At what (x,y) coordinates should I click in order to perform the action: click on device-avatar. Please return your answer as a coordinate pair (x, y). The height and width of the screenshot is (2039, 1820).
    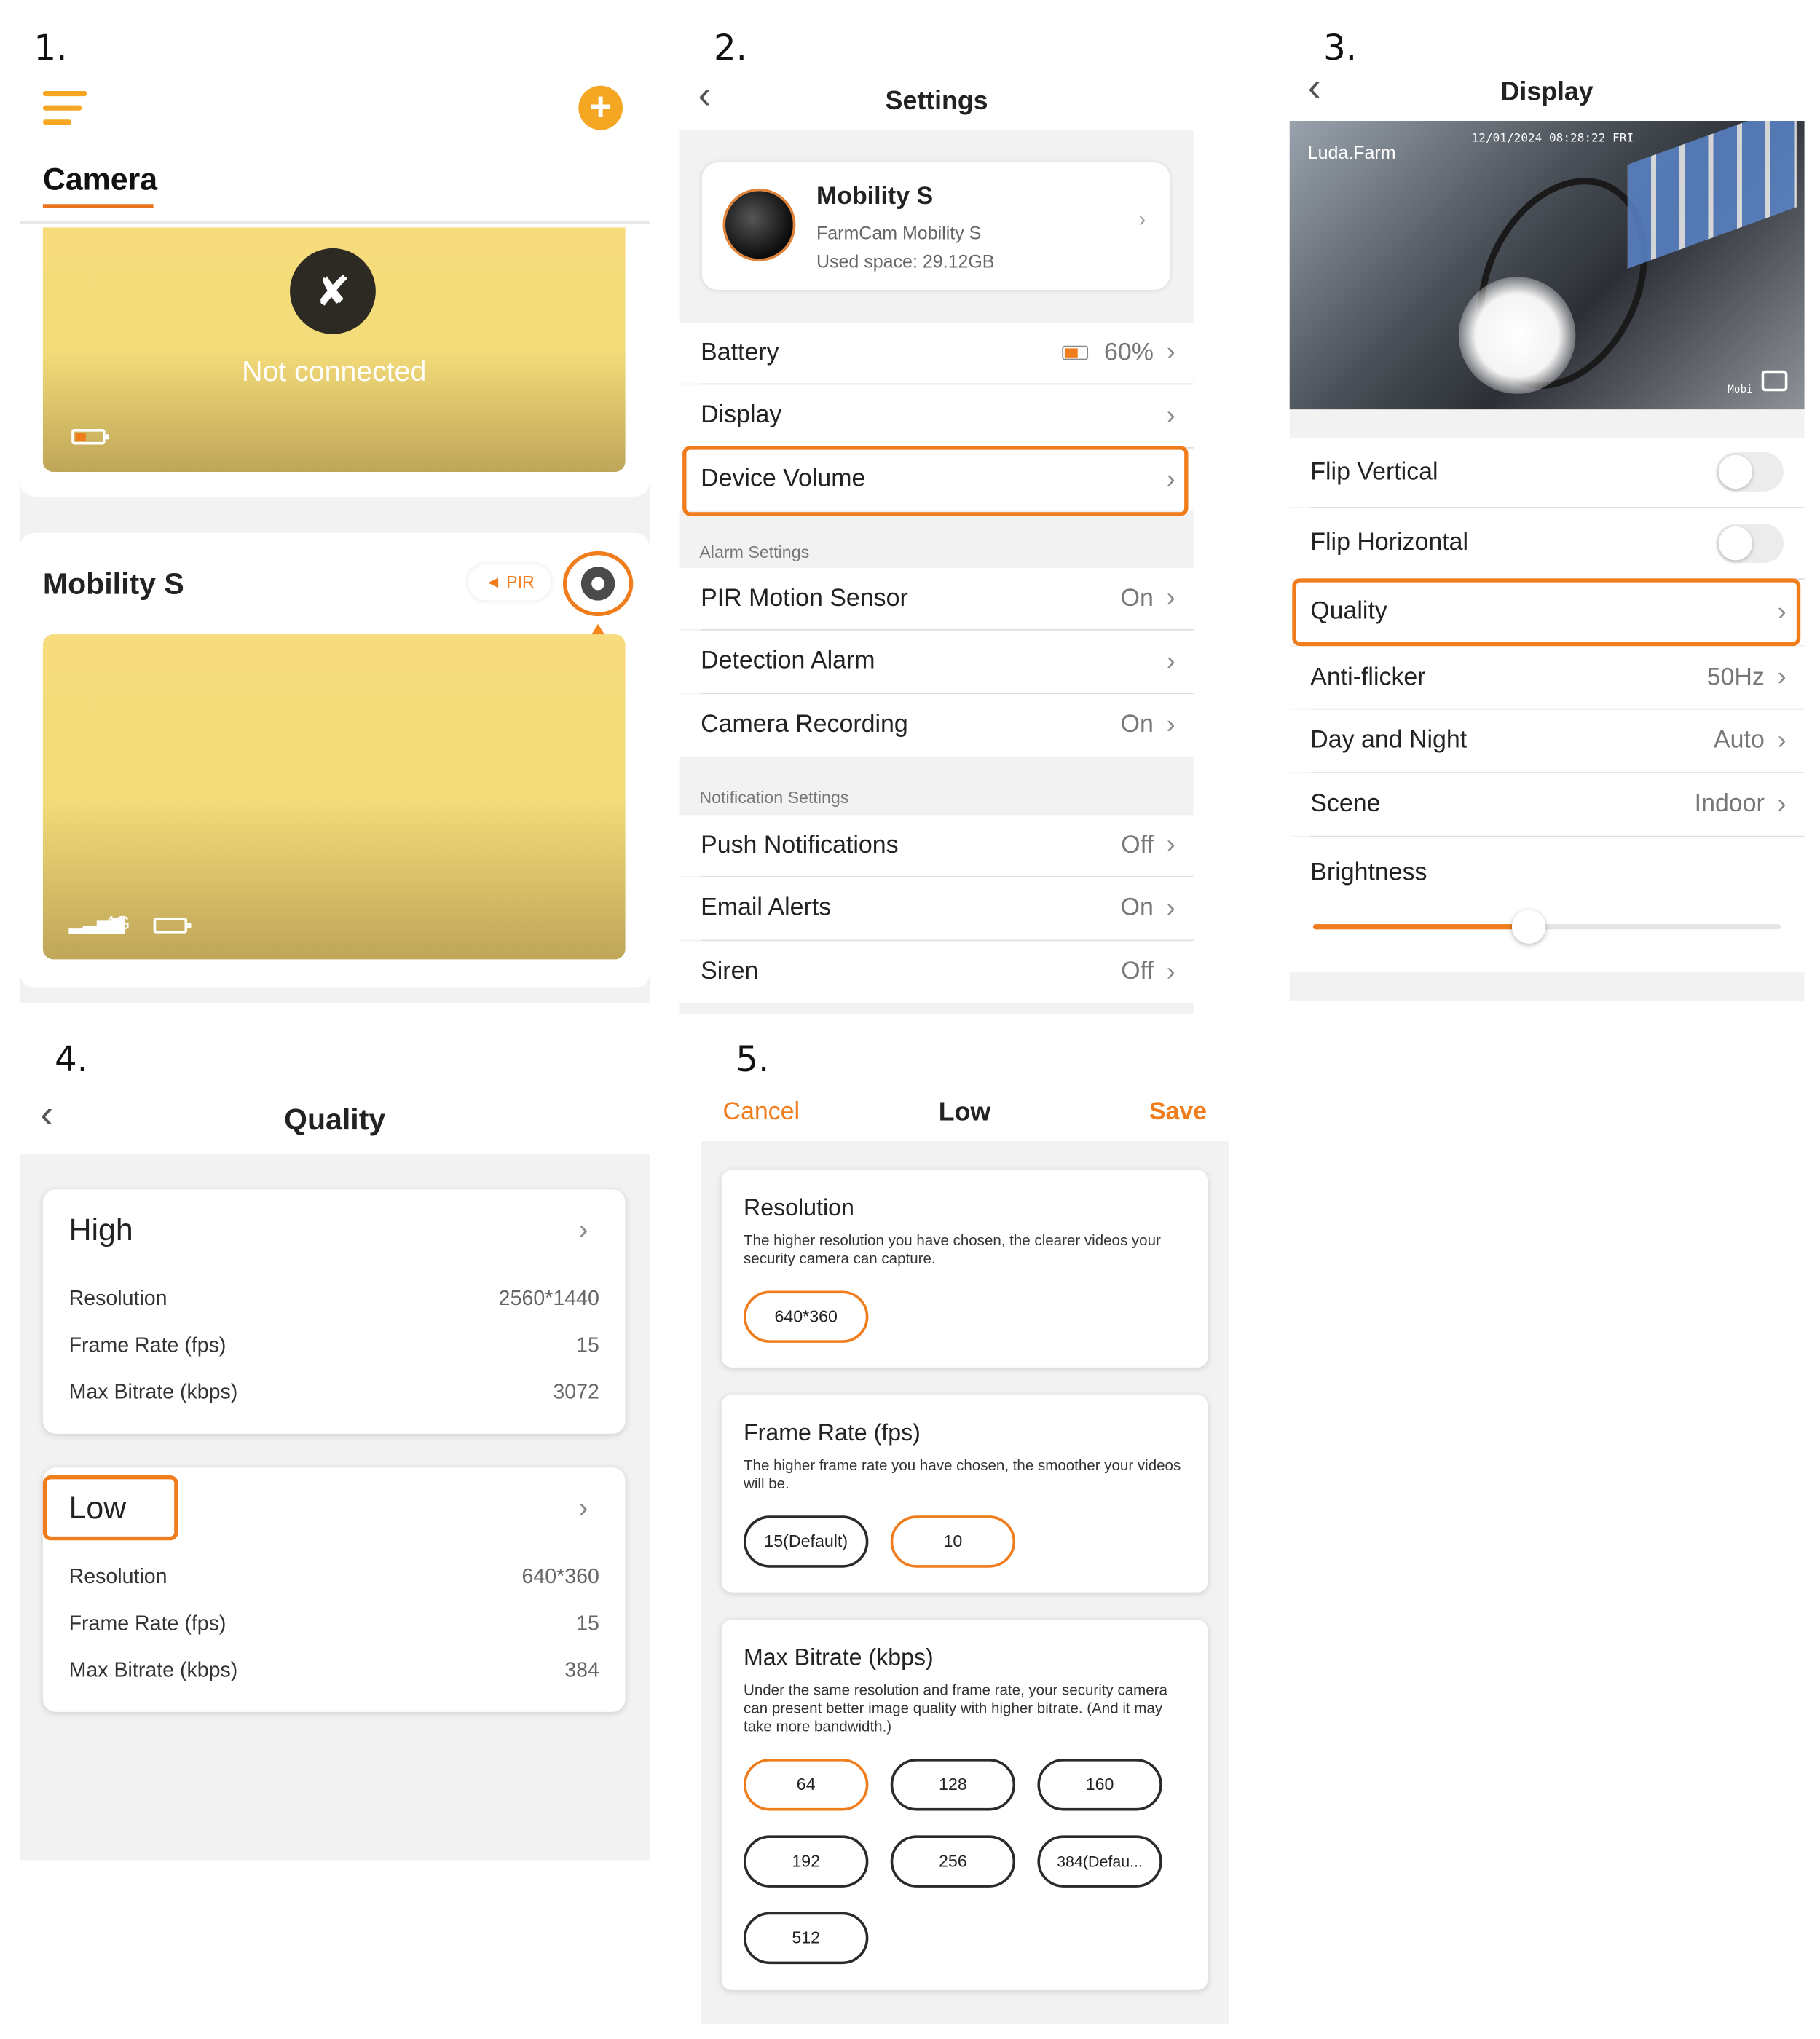
    Looking at the image, I should click on (759, 224).